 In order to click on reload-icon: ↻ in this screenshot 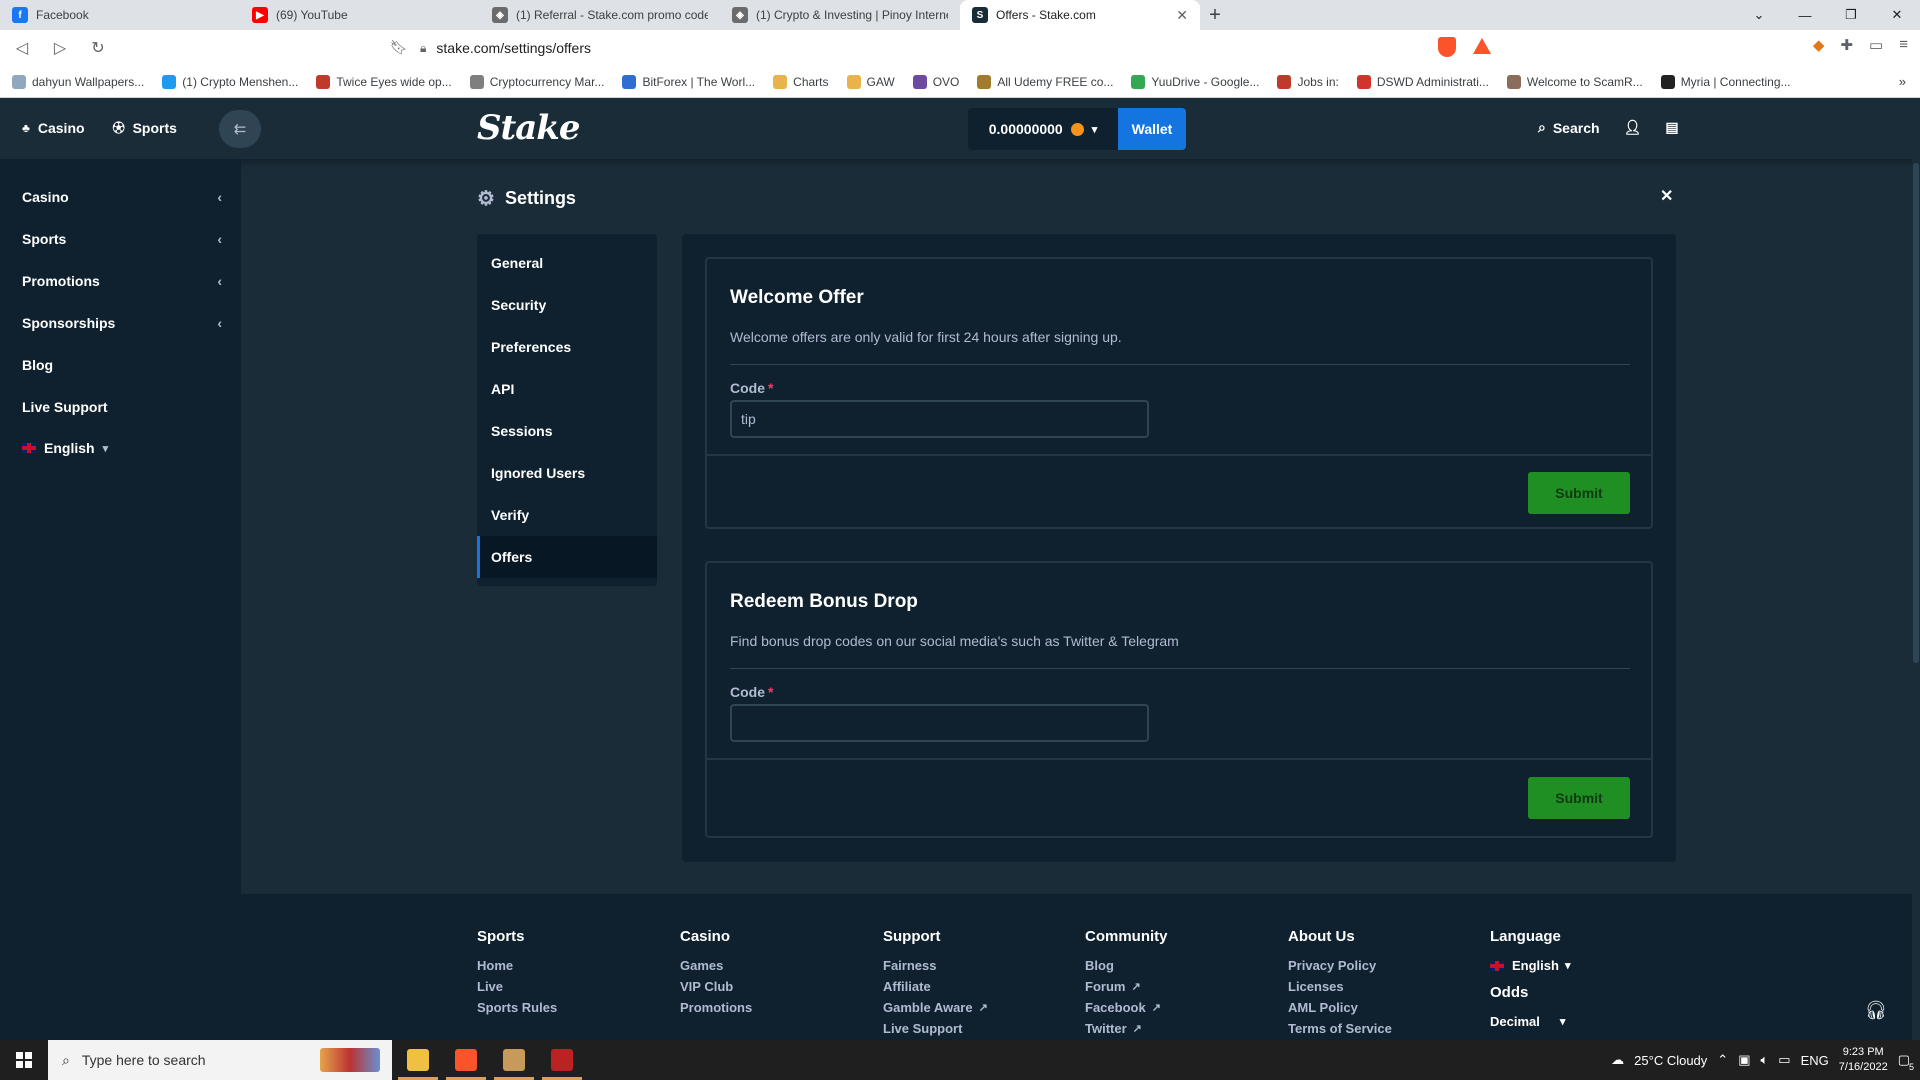, I will do `click(98, 48)`.